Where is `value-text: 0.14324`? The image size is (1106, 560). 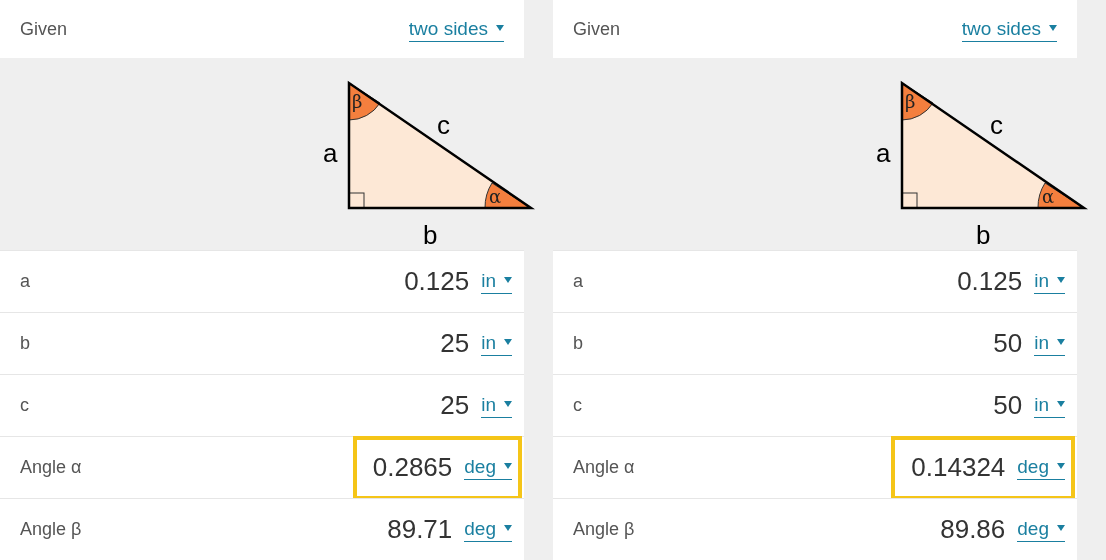 value-text: 0.14324 is located at coordinates (958, 467).